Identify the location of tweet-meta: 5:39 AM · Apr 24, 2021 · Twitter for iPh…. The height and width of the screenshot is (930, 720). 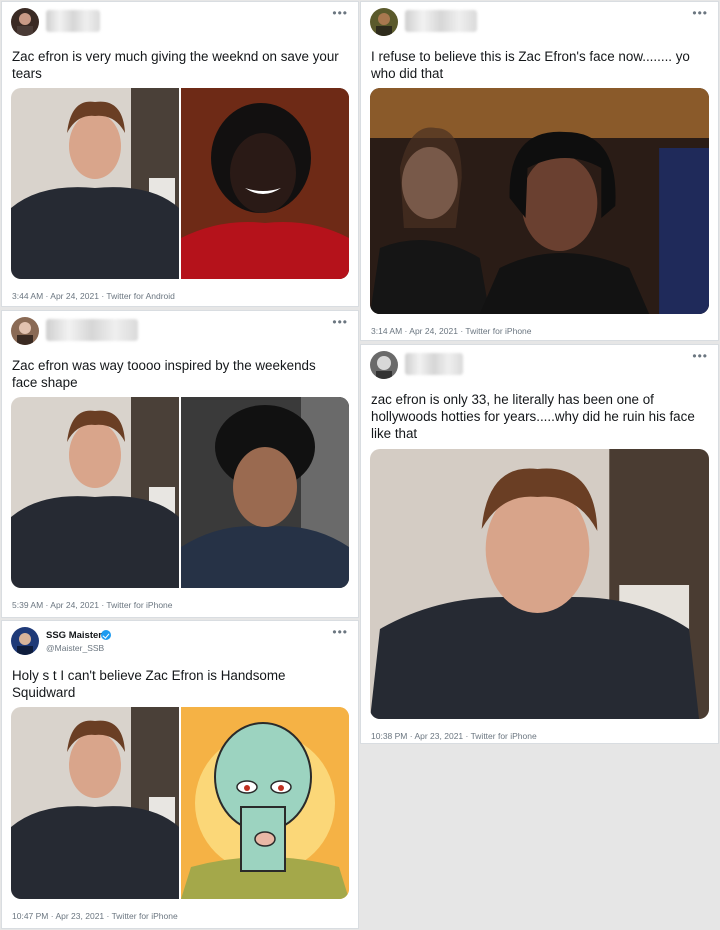
(92, 605).